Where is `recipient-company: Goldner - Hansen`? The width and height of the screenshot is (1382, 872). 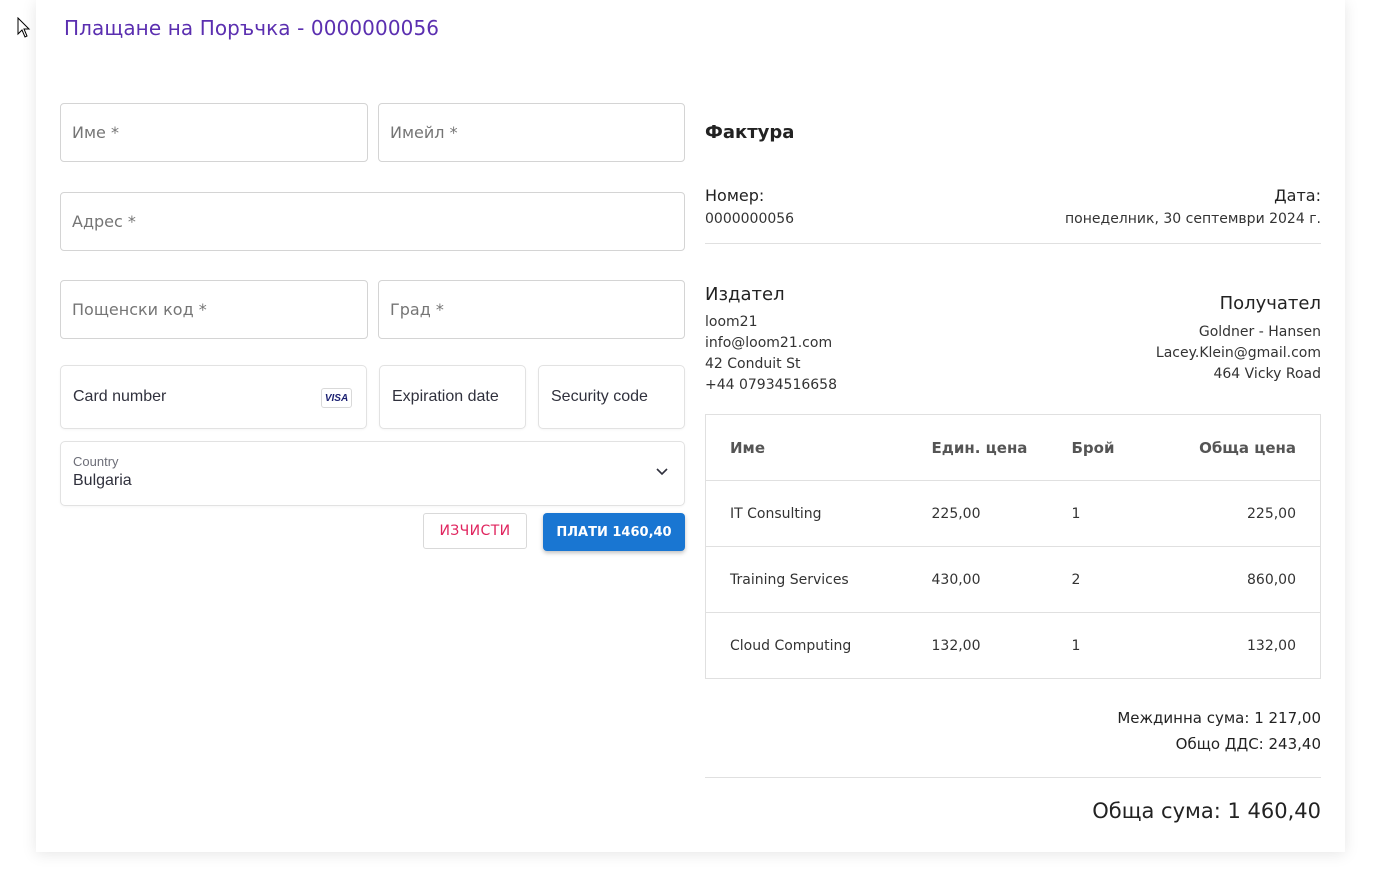
recipient-company: Goldner - Hansen is located at coordinates (1259, 332).